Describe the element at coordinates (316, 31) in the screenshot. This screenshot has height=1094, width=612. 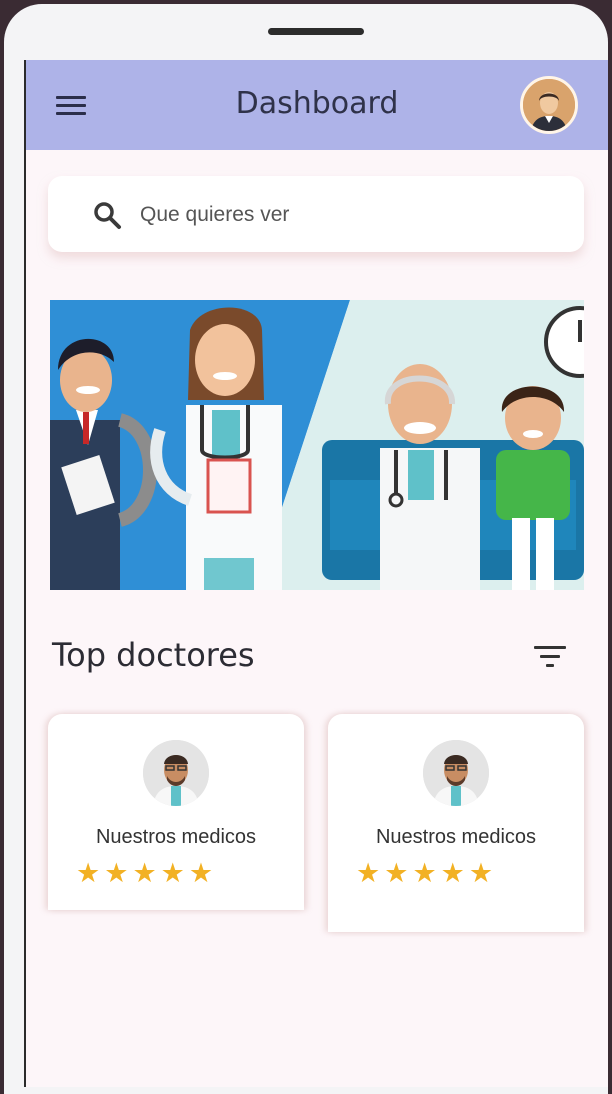
I see `phone-notch` at that location.